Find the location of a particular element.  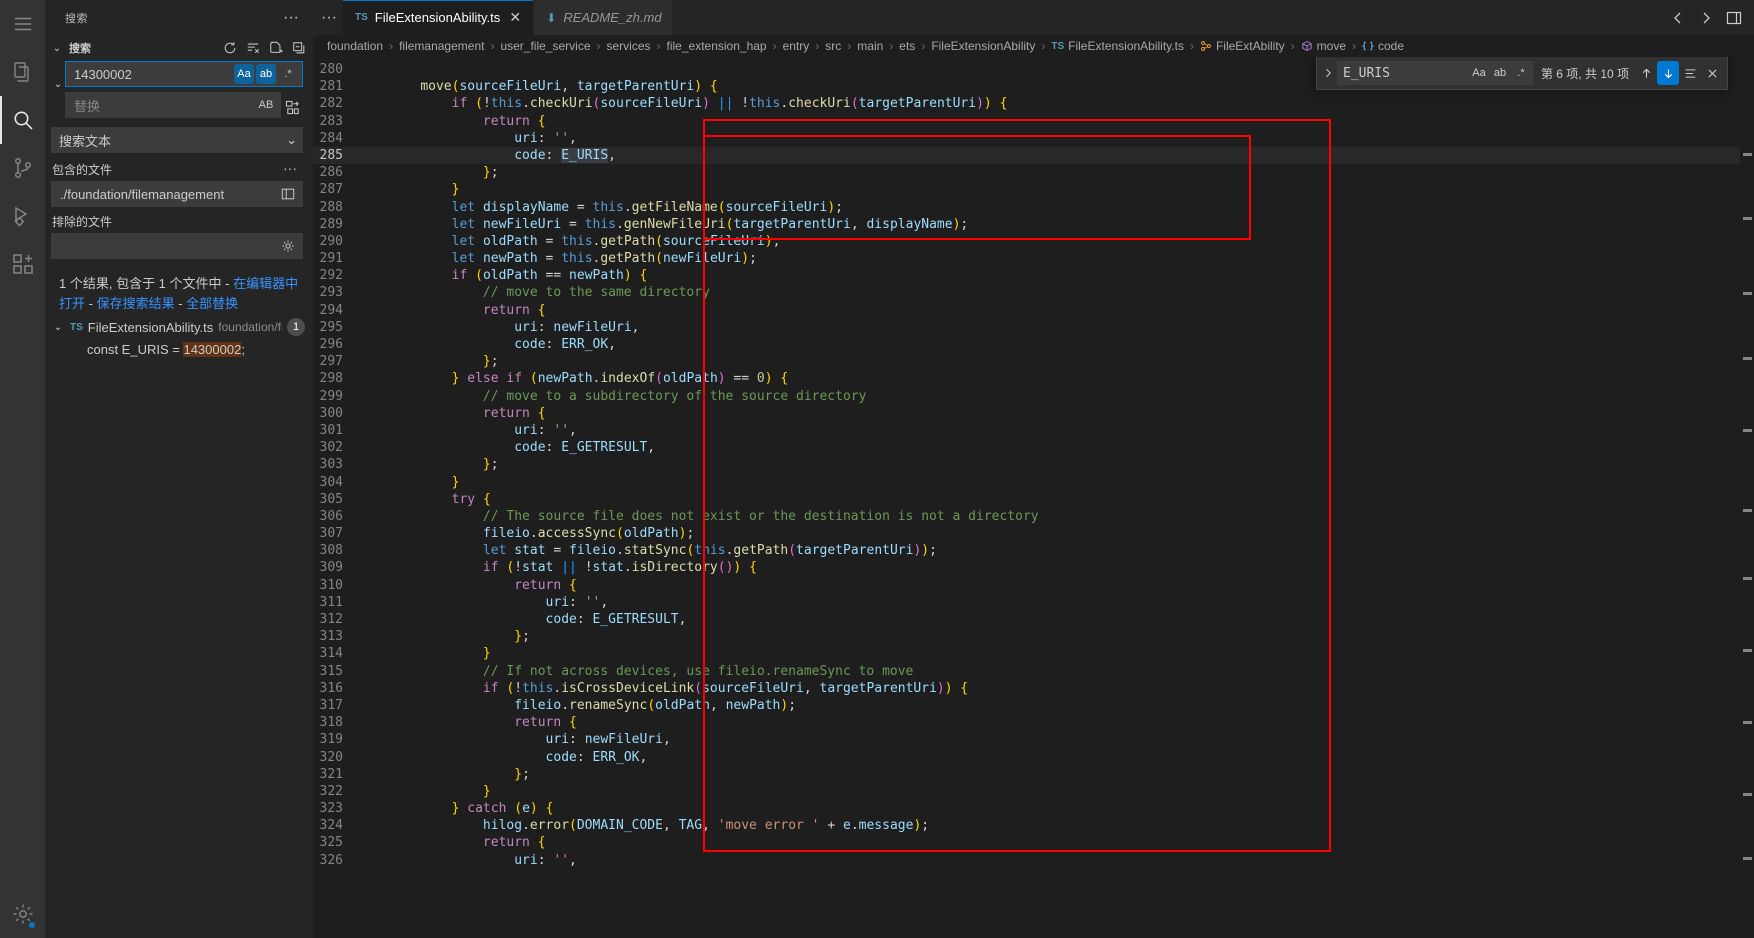

breadcrumb-item-code: code is located at coordinates (1391, 46).